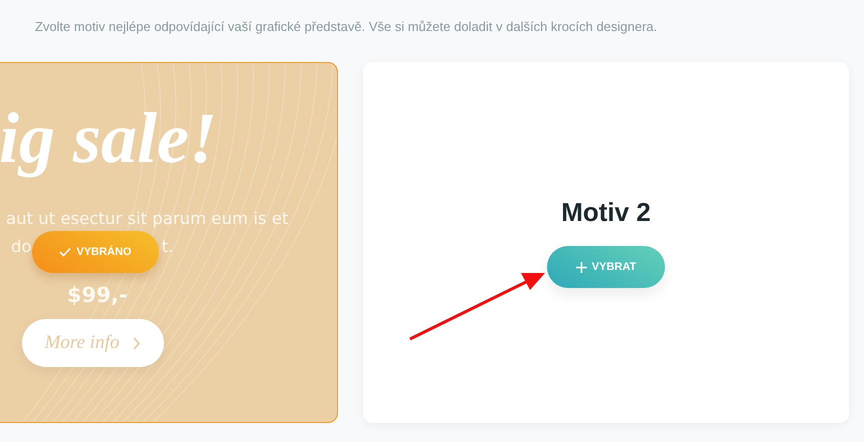  Describe the element at coordinates (168, 247) in the screenshot. I see `preview-text: t.` at that location.